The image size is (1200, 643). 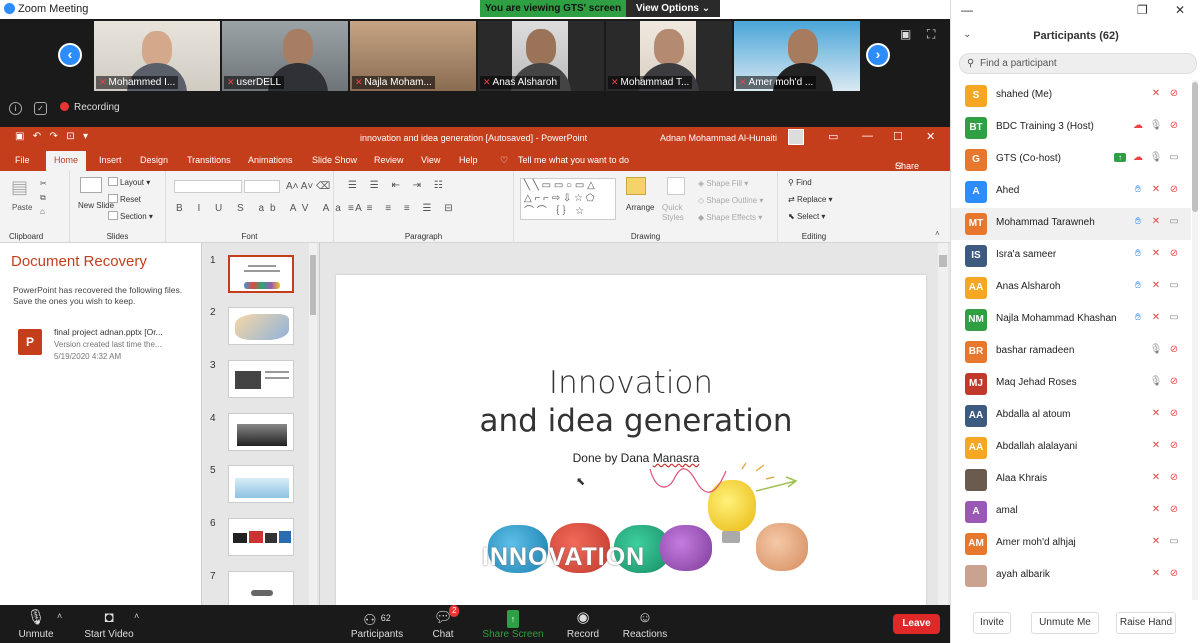 I want to click on present-icon: ⊡, so click(x=70, y=136).